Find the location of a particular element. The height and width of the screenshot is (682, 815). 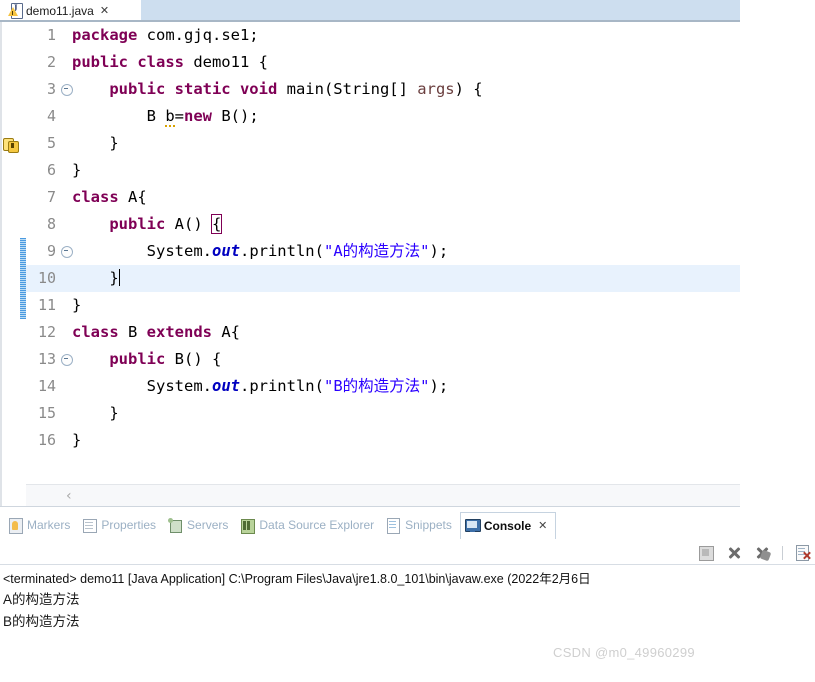

csdn-watermark: CSDN @m0_49960299 is located at coordinates (624, 652).